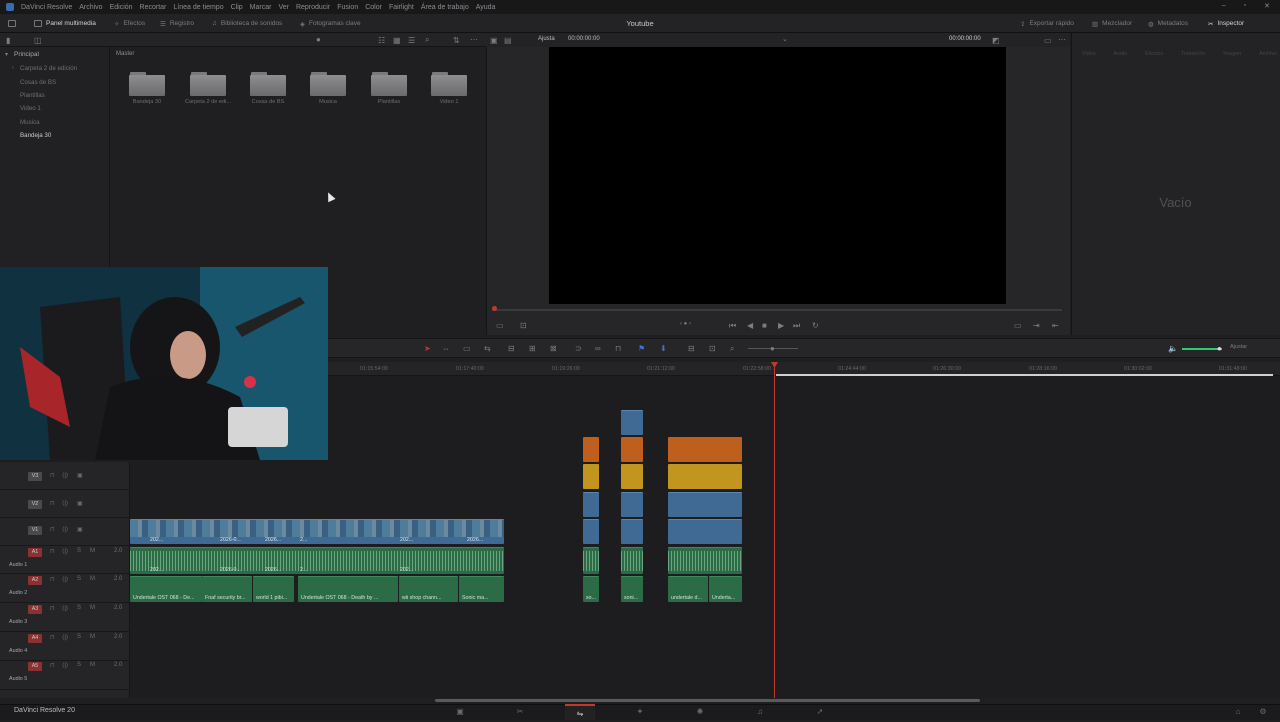 The width and height of the screenshot is (1280, 722). What do you see at coordinates (1238, 347) in the screenshot?
I see `mute-snap-label: Ajustar` at bounding box center [1238, 347].